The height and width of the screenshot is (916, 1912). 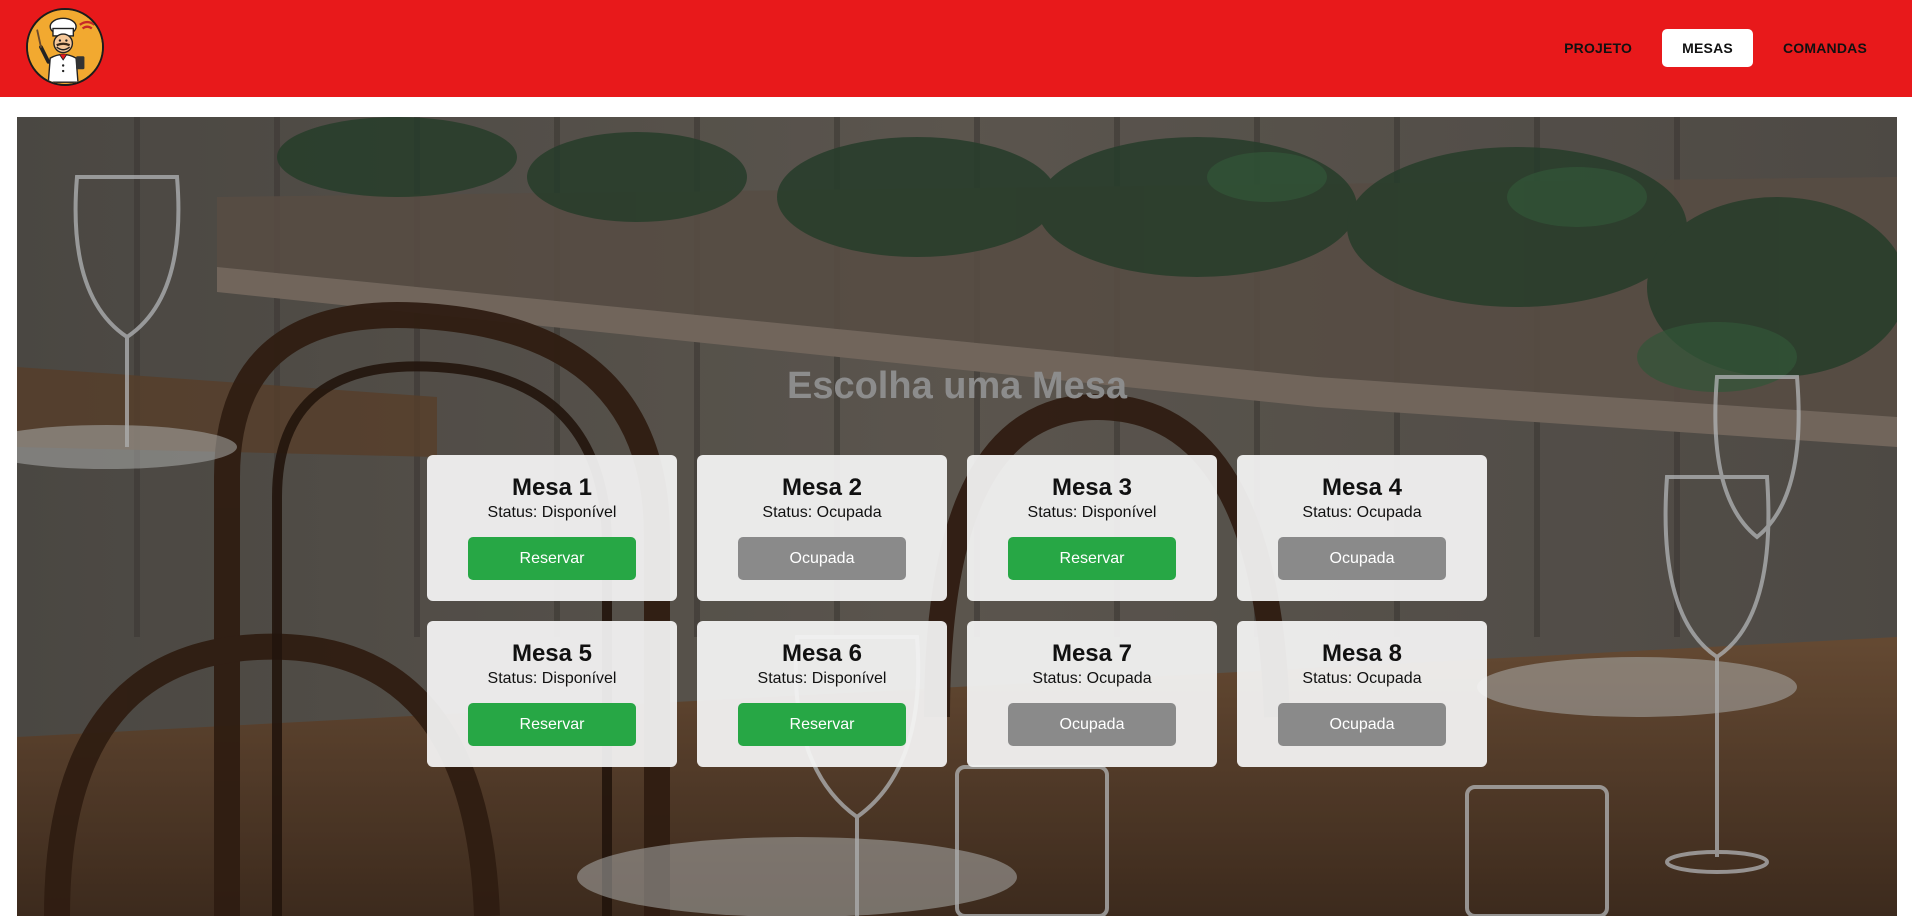 I want to click on table-title: Mesa 5, so click(x=552, y=653).